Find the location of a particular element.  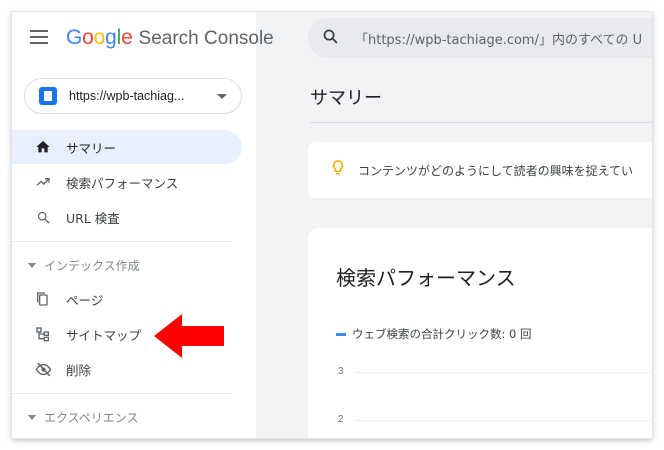

sidebar-item-label: 検索パフォーマンス is located at coordinates (122, 183).